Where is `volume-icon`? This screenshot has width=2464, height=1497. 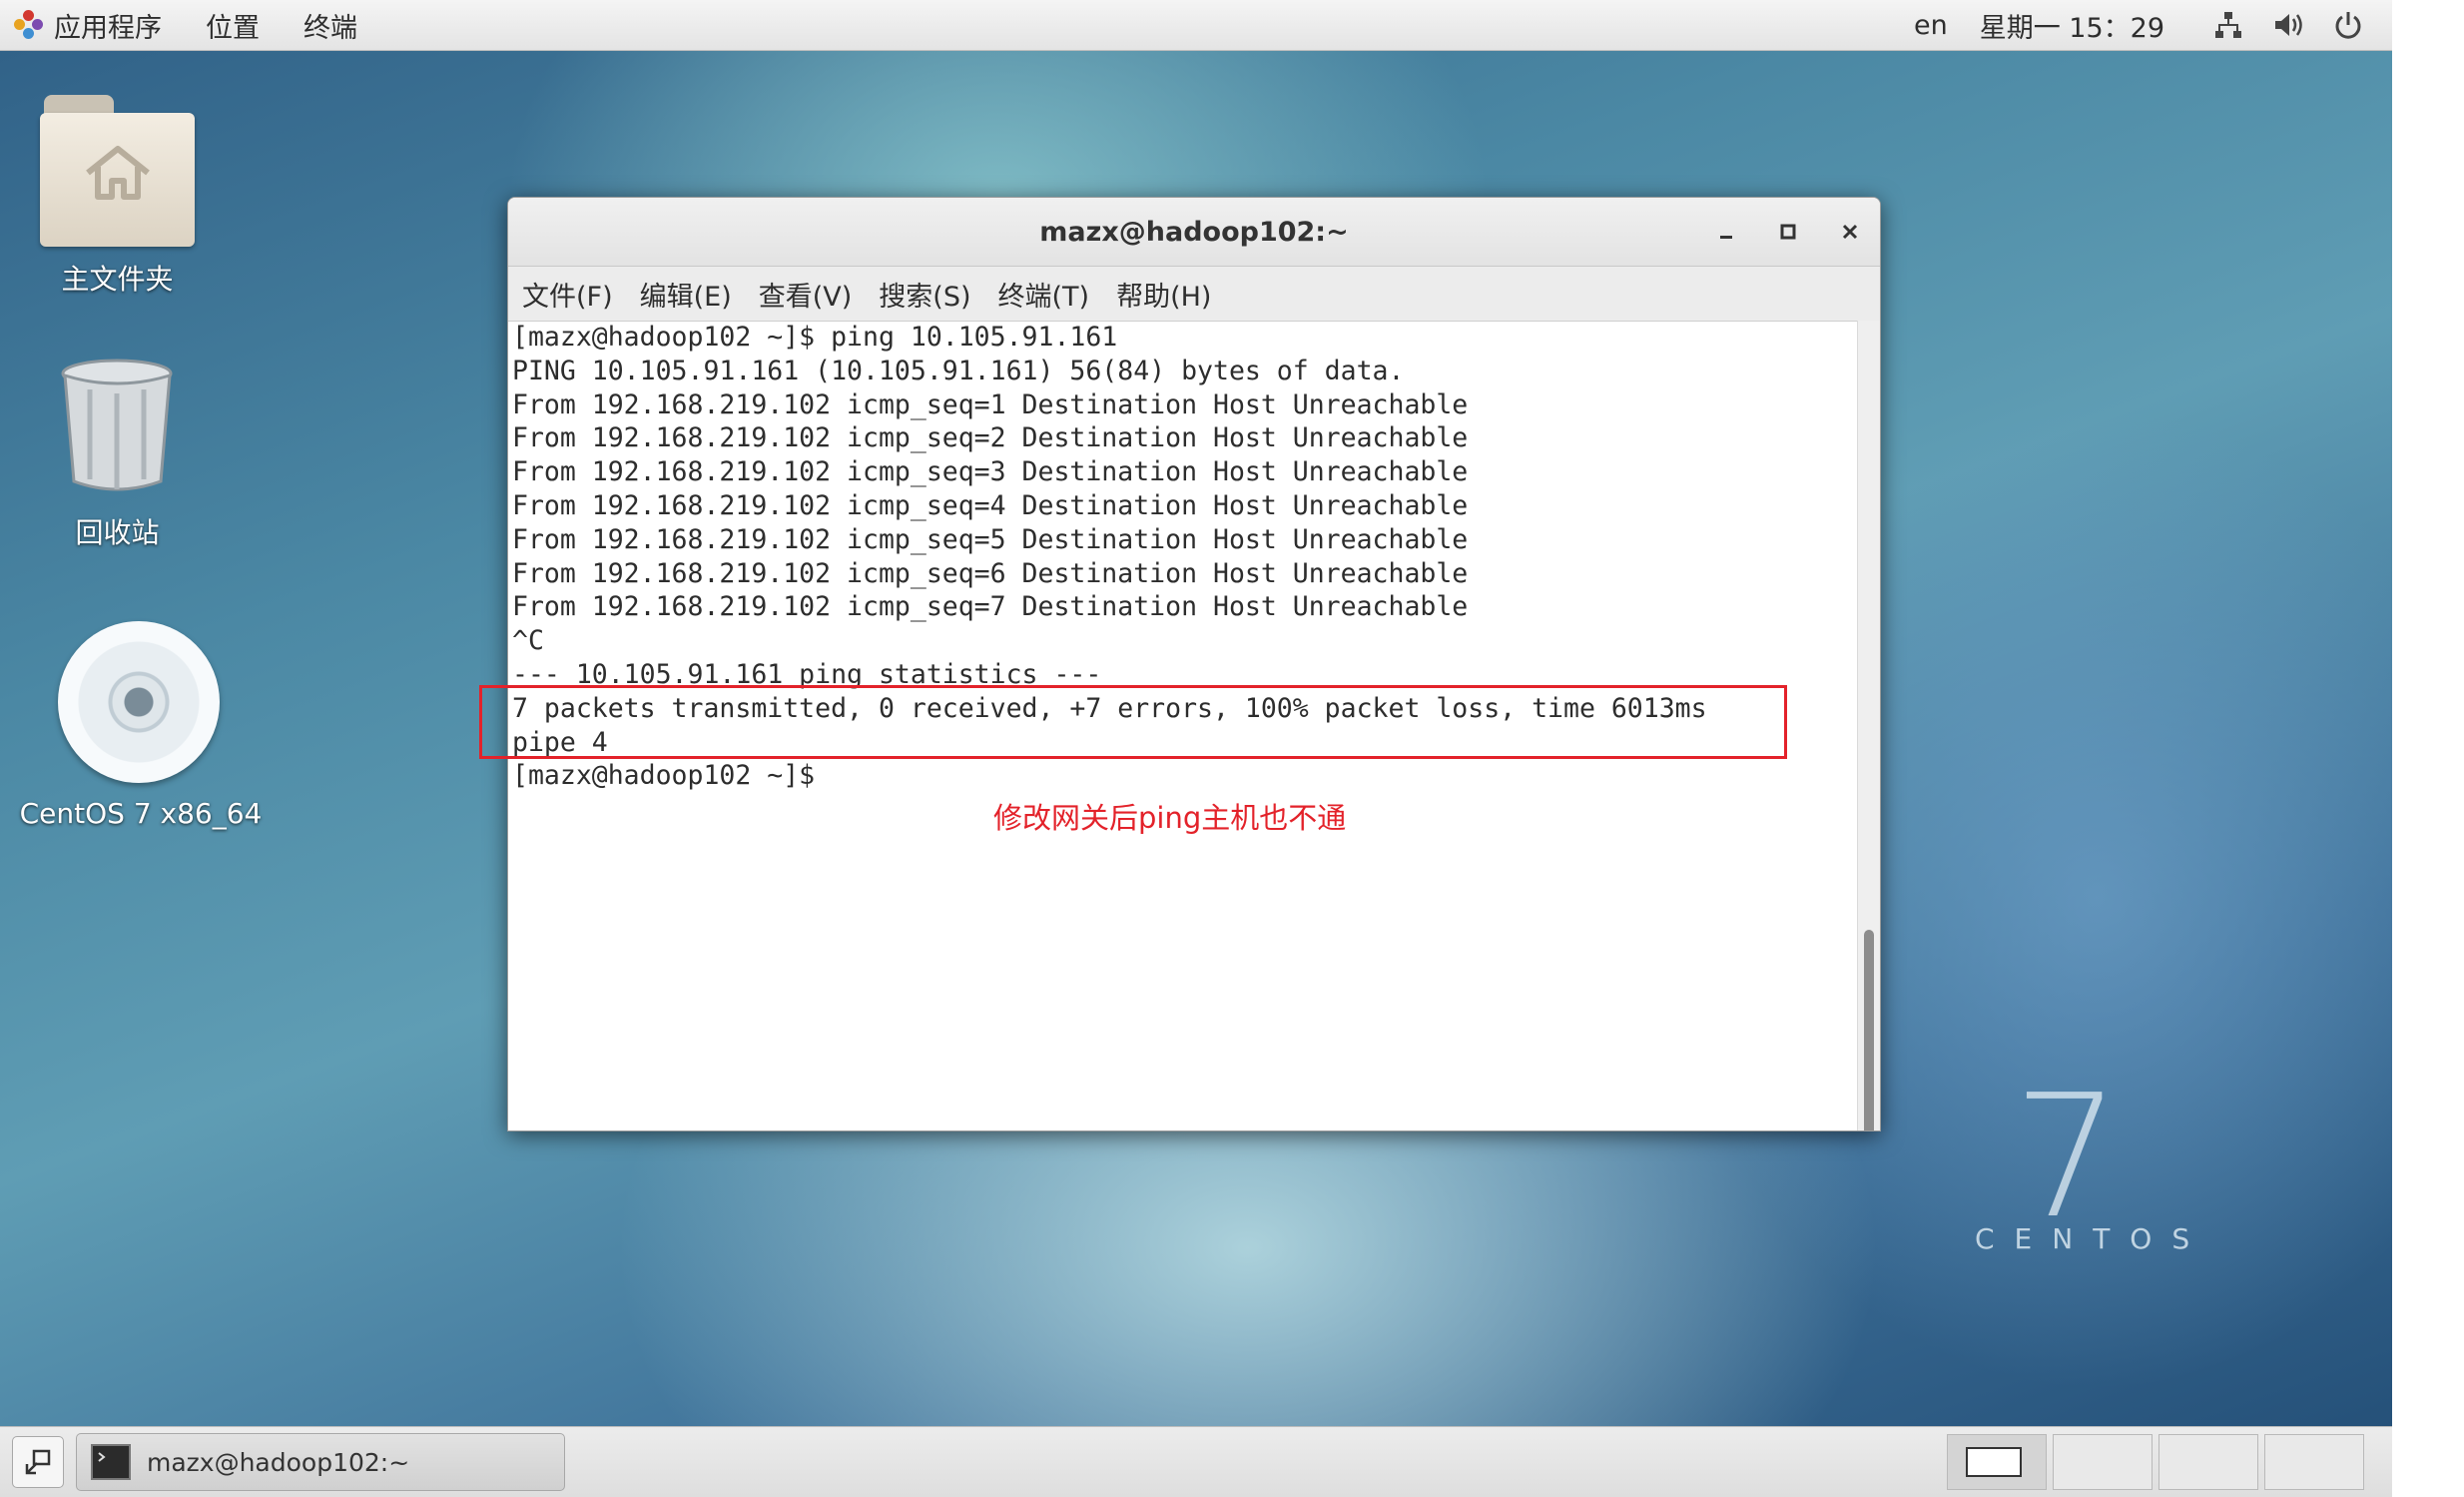
volume-icon is located at coordinates (2288, 25).